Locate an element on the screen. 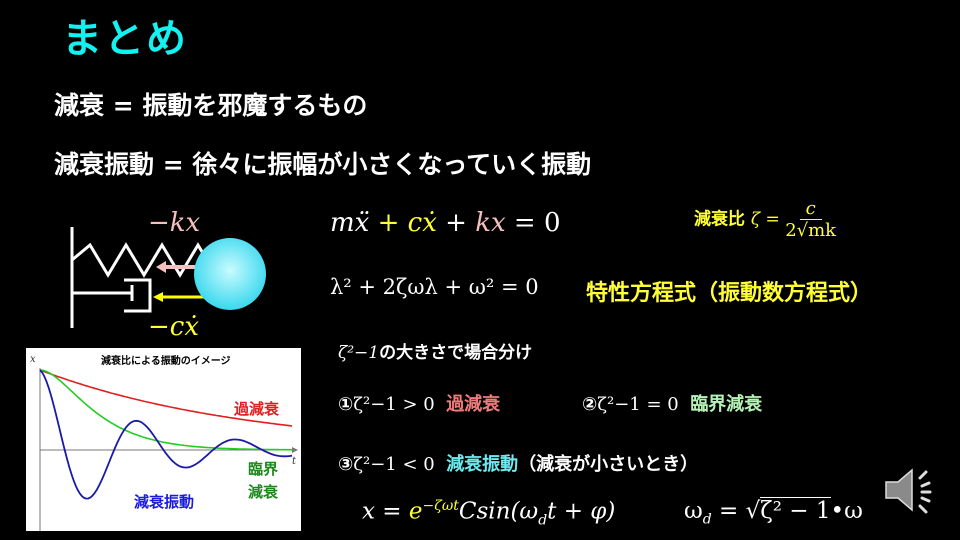 This screenshot has width=960, height=540. underdamped-curve is located at coordinates (166, 434).